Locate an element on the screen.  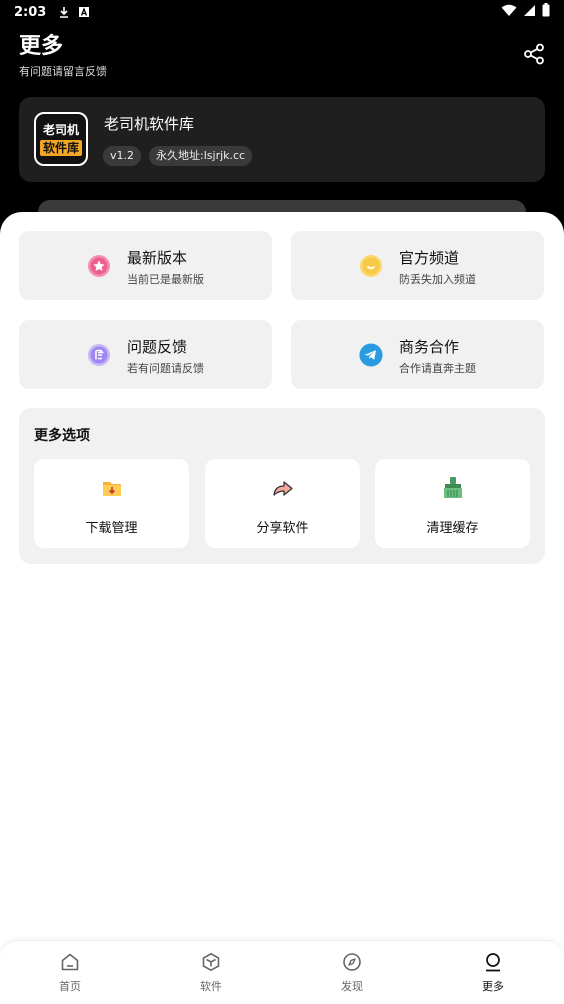
nav-label: 软件 is located at coordinates (211, 986).